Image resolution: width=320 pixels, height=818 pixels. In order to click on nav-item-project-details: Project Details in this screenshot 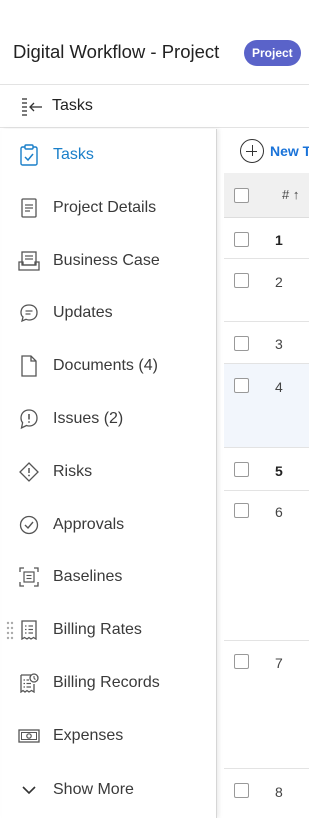, I will do `click(109, 208)`.